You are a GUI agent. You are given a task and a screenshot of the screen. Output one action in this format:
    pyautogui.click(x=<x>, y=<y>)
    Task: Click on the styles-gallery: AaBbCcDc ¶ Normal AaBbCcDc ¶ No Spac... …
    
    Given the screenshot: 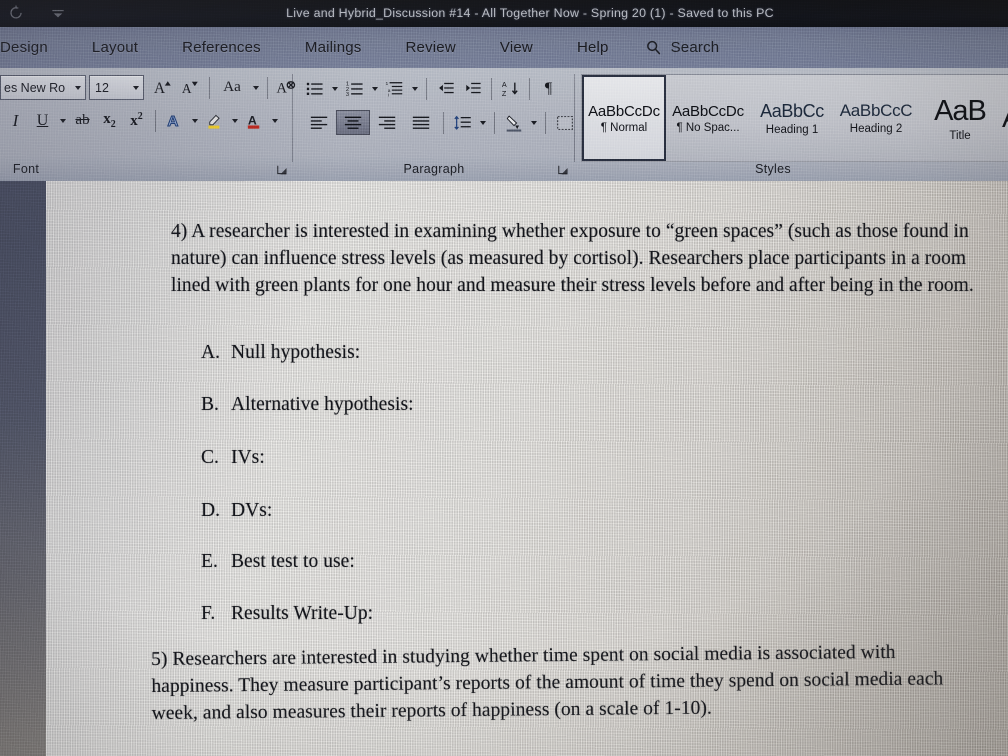 What is the action you would take?
    pyautogui.click(x=794, y=118)
    